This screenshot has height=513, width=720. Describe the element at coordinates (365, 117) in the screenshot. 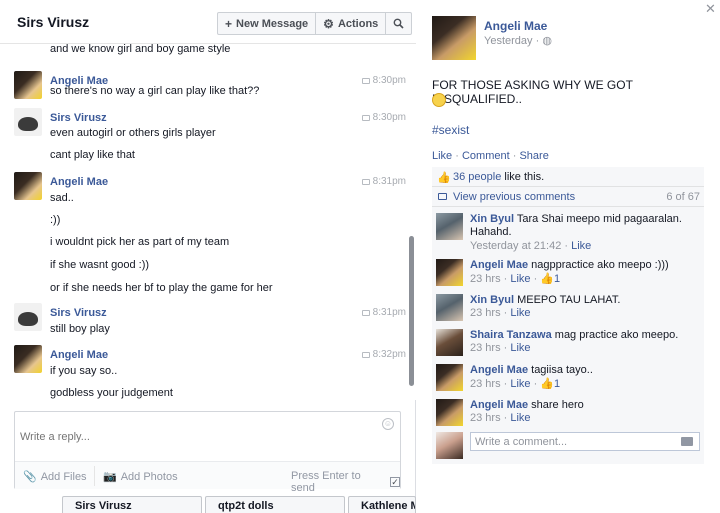

I see `seen-icon` at that location.